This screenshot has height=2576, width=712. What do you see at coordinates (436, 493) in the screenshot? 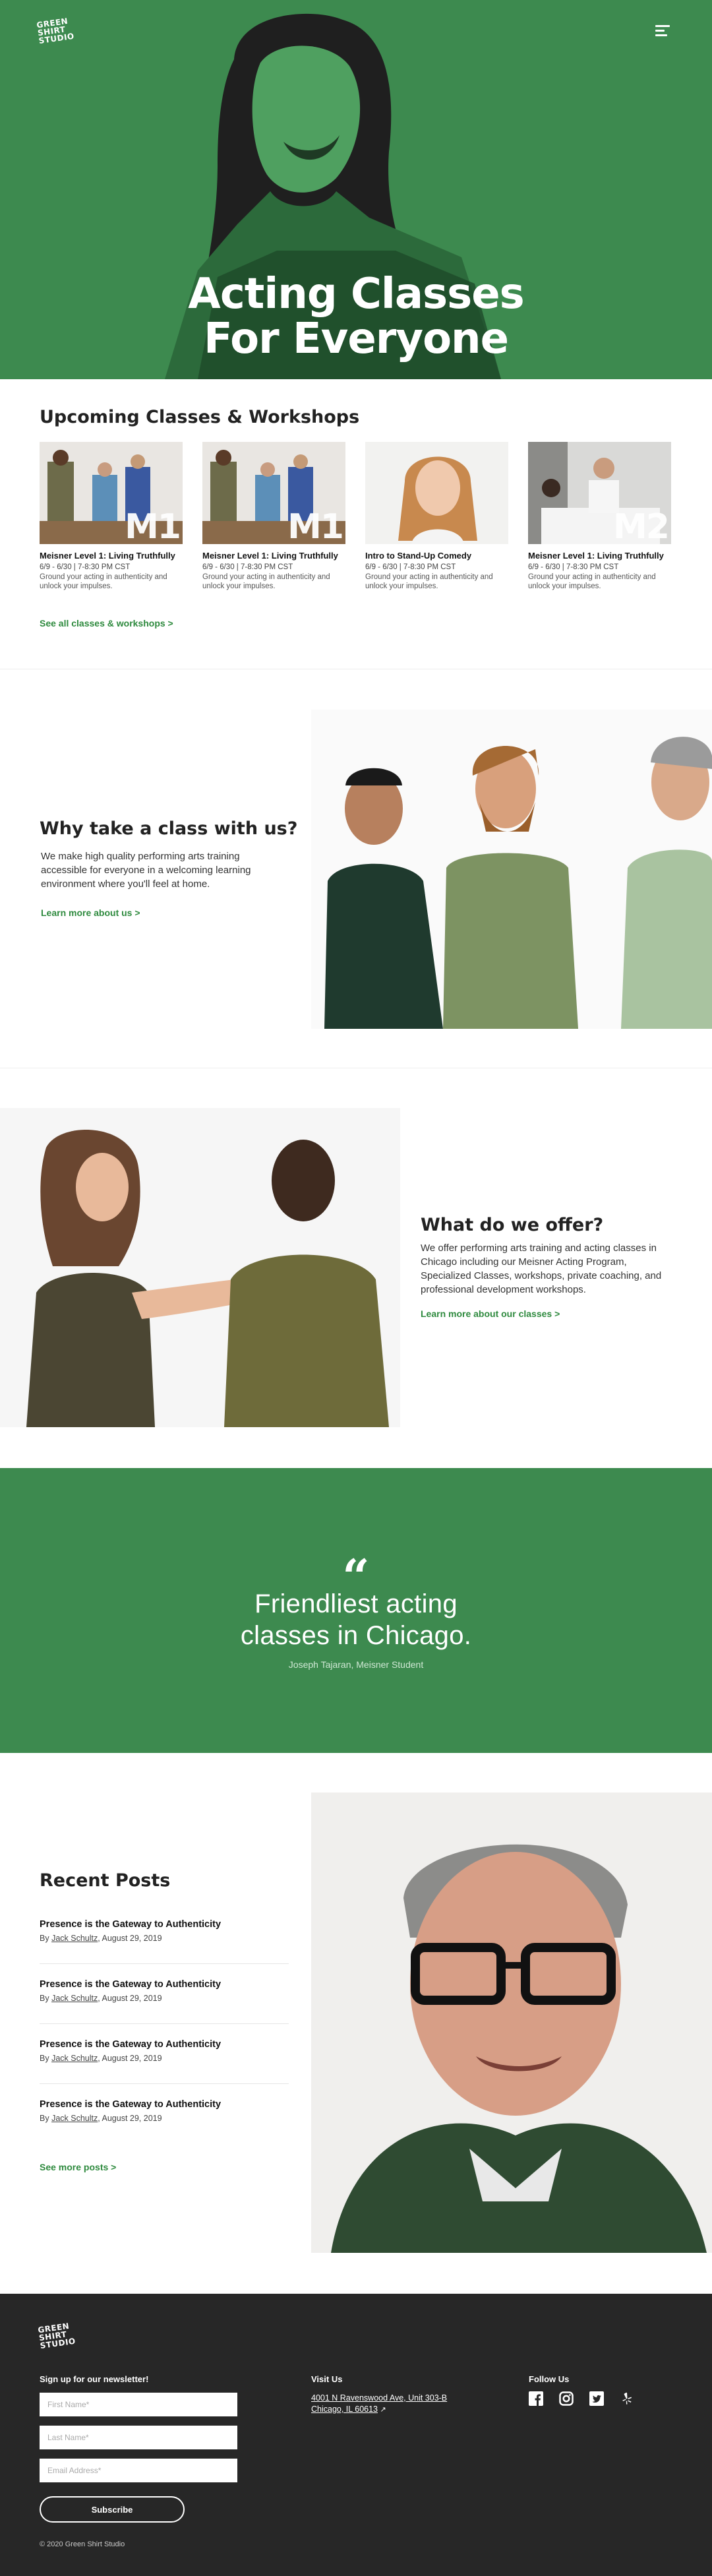
I see `class-card-image` at bounding box center [436, 493].